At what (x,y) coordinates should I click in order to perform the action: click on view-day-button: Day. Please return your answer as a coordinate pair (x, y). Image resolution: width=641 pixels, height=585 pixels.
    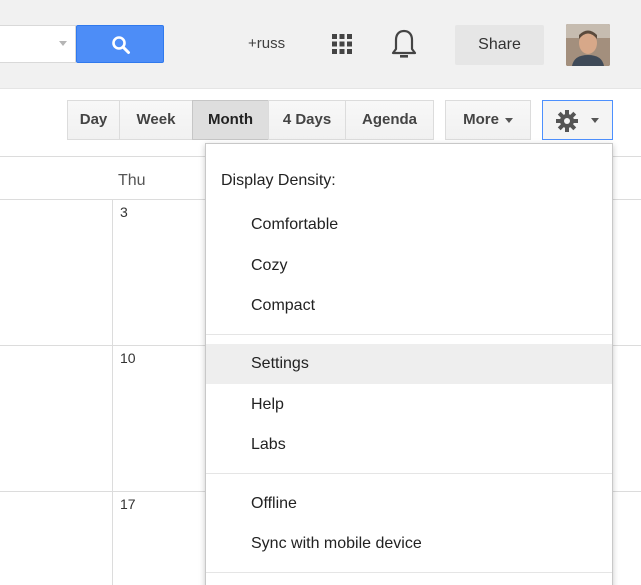
    Looking at the image, I should click on (93, 120).